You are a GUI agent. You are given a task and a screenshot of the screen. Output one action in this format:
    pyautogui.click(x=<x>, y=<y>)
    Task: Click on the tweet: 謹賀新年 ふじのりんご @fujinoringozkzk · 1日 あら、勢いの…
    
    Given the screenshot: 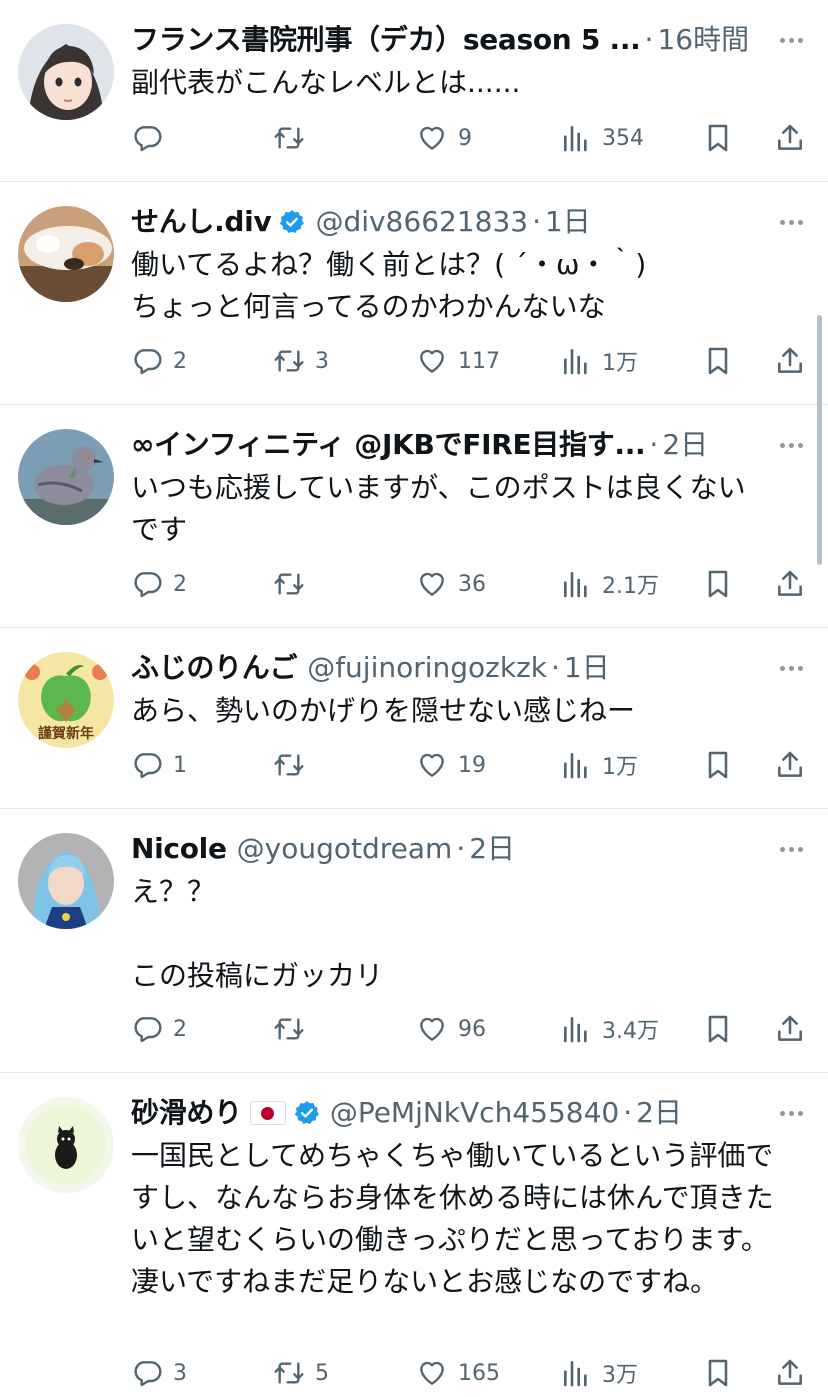 What is the action you would take?
    pyautogui.click(x=414, y=718)
    